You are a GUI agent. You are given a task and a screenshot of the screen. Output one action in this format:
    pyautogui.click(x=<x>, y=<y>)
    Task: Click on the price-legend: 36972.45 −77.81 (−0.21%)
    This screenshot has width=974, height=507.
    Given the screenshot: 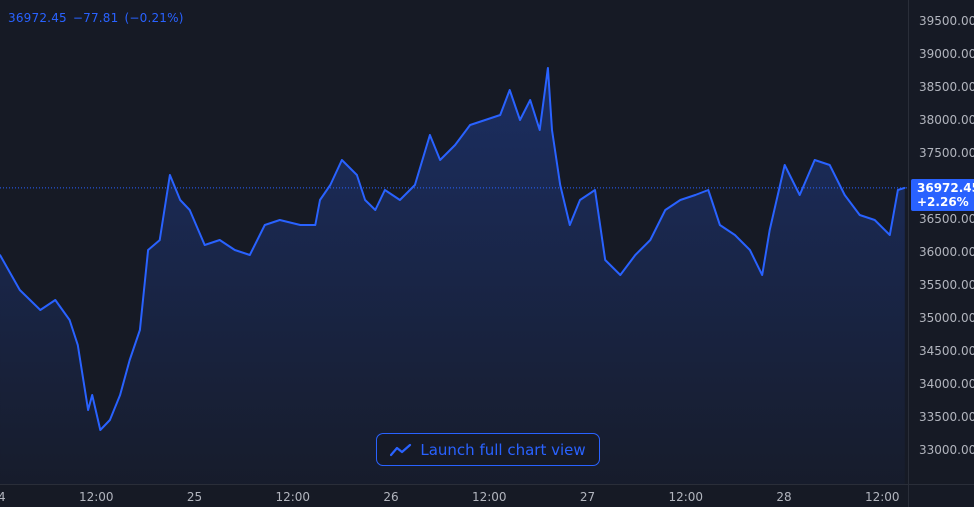 What is the action you would take?
    pyautogui.click(x=99, y=18)
    